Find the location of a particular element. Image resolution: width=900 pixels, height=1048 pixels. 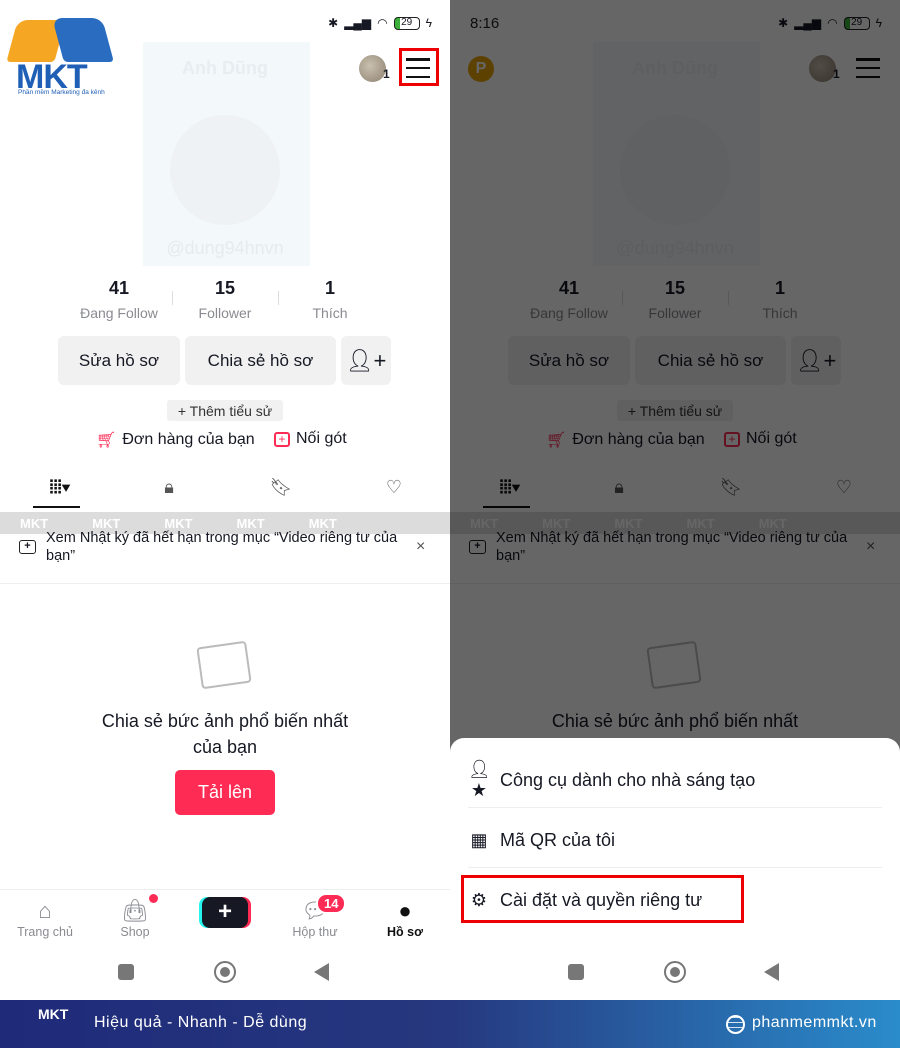

empty-state-text: Chia sẻ bức ảnh phổ biến nhất của bạn is located at coordinates (225, 734).